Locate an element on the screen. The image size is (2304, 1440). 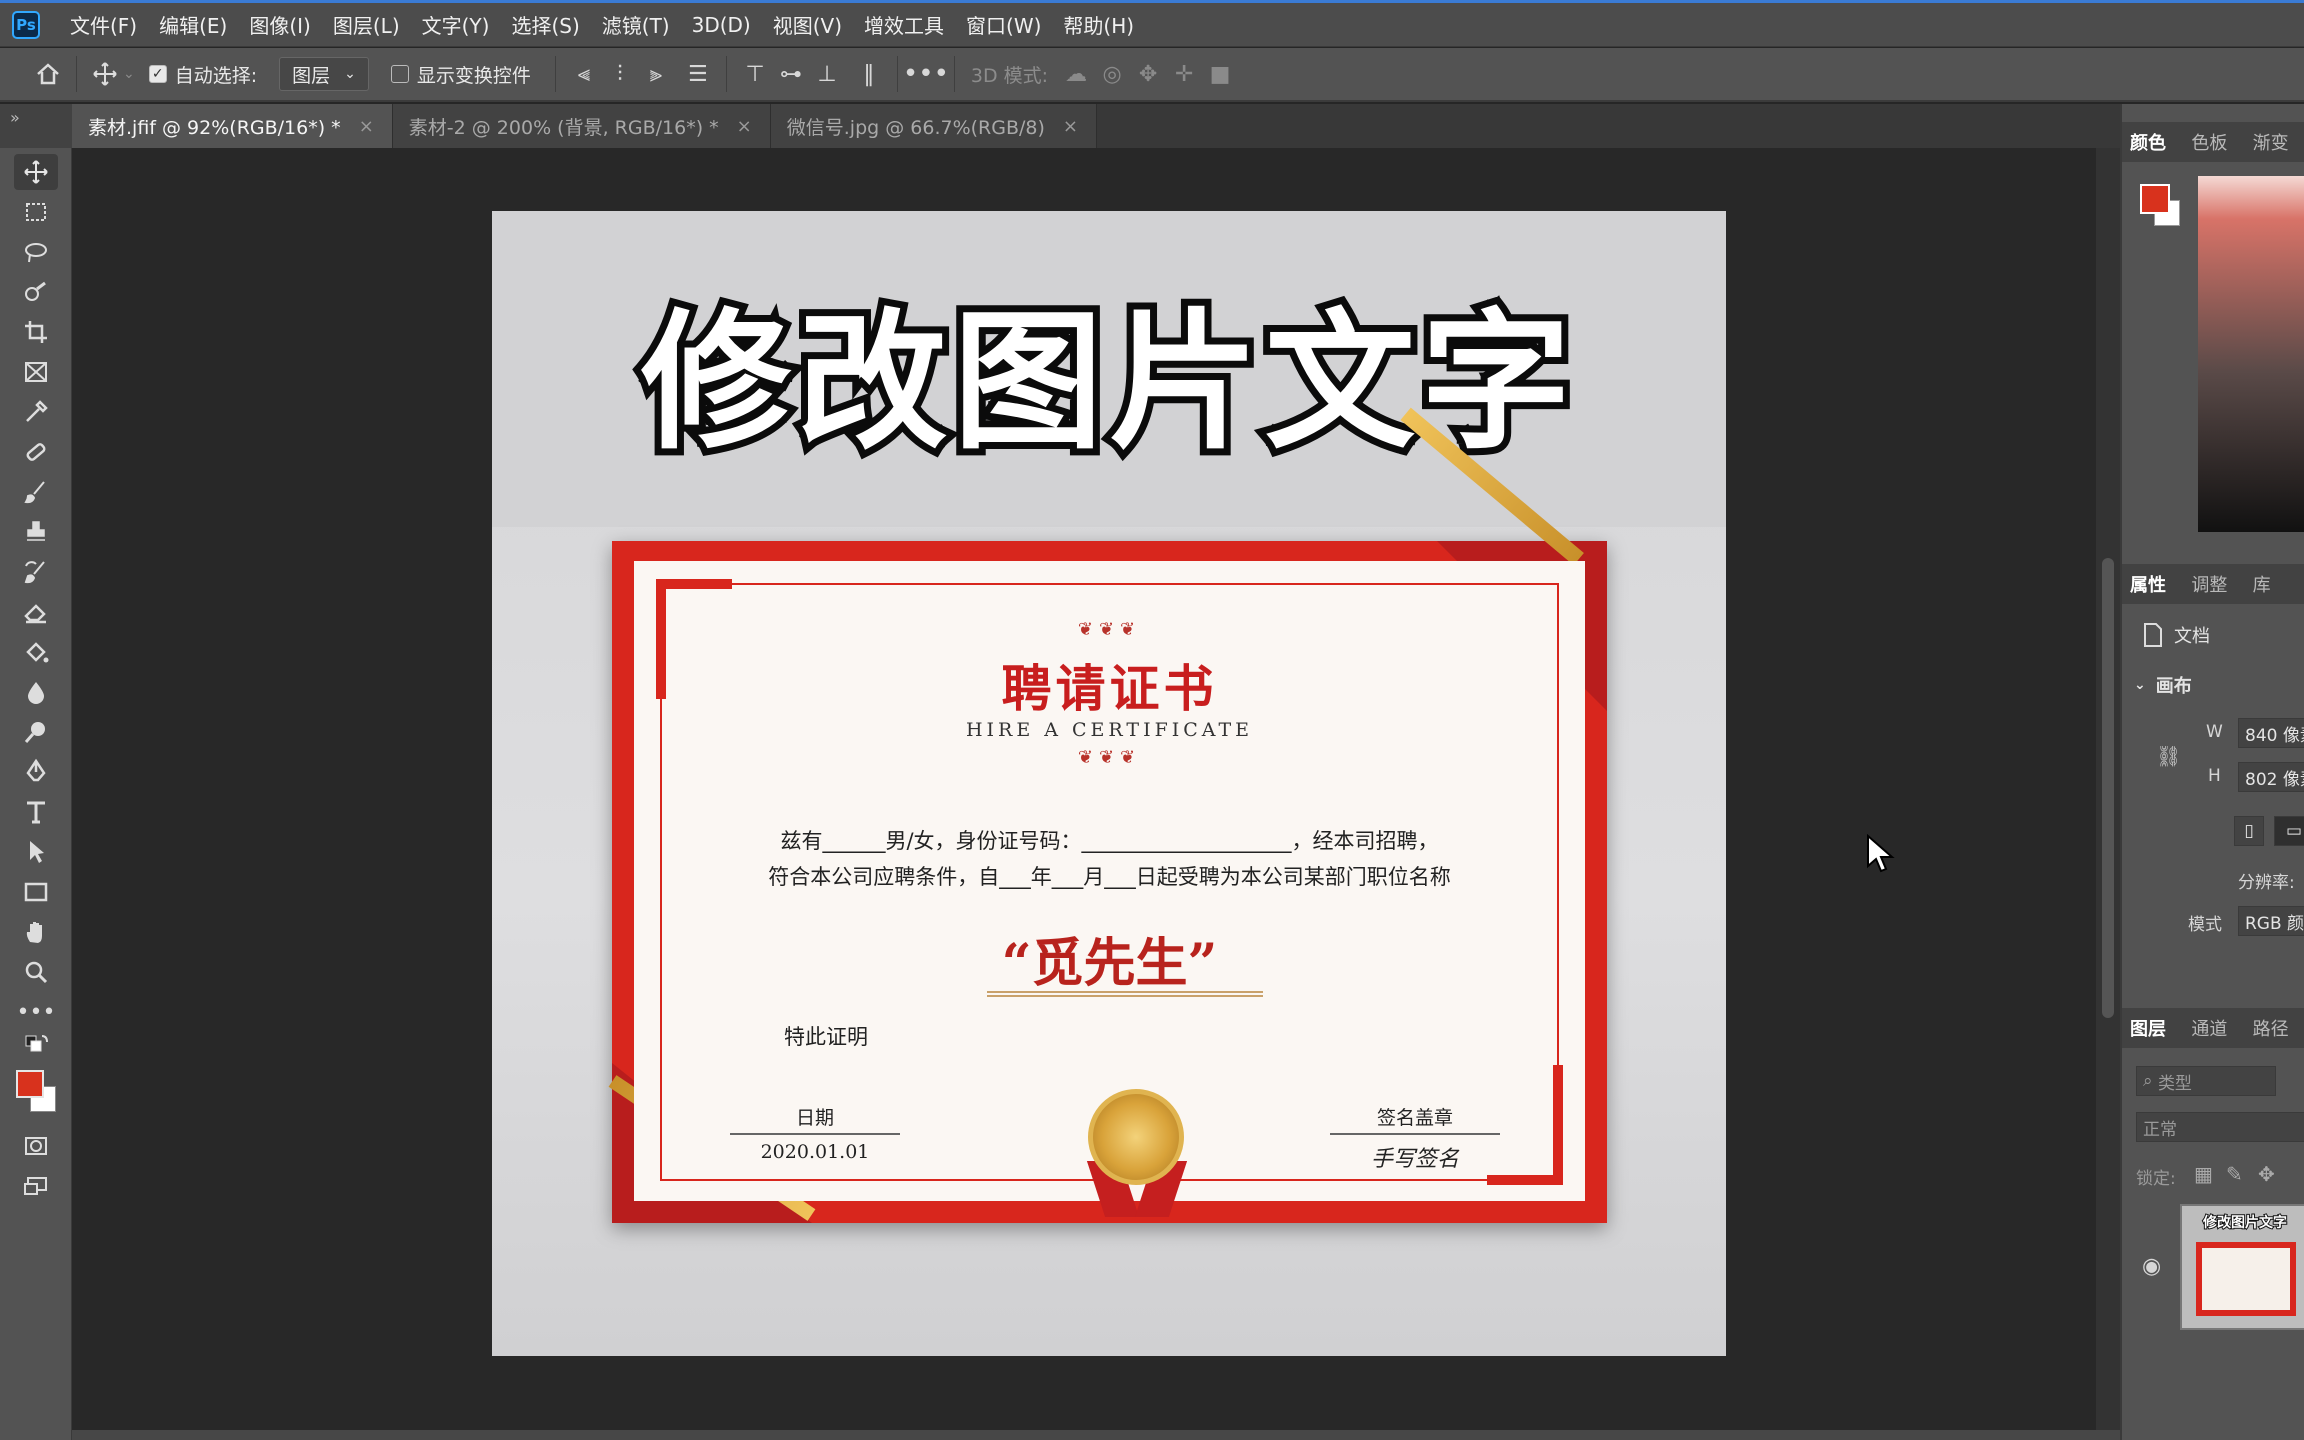
tab-adjustments: 调整 is located at coordinates (2213, 584).